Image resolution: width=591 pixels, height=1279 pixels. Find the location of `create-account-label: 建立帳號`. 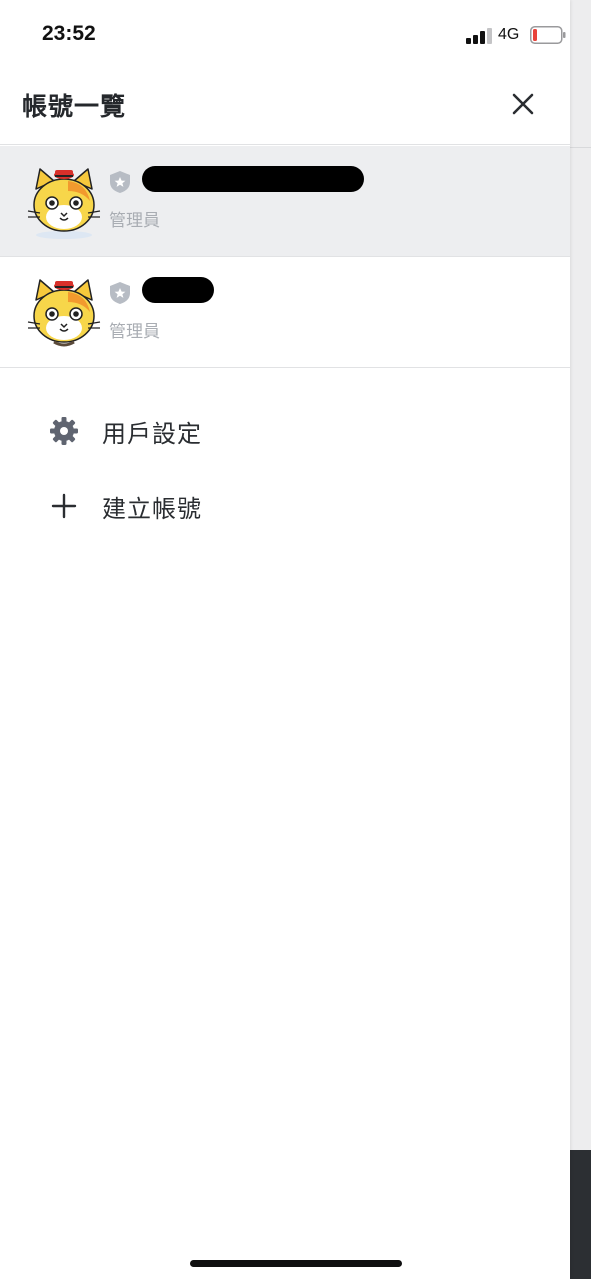

create-account-label: 建立帳號 is located at coordinates (152, 509).